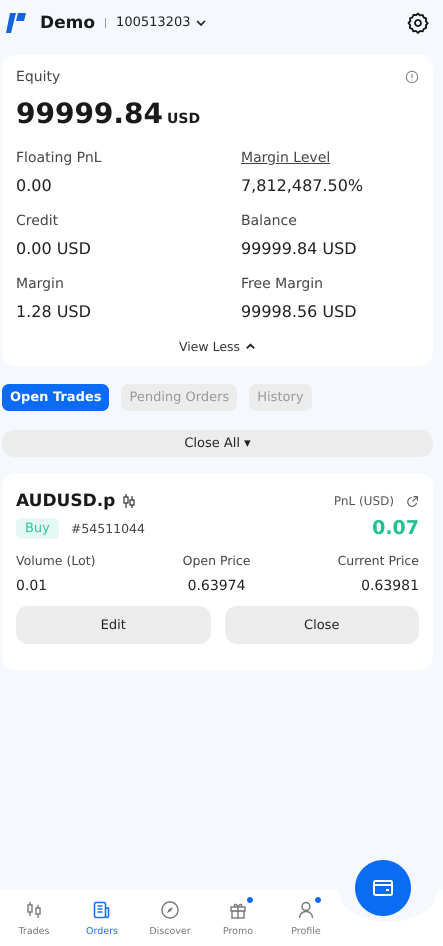 The image size is (443, 946). I want to click on stat-label: Margin, so click(40, 284).